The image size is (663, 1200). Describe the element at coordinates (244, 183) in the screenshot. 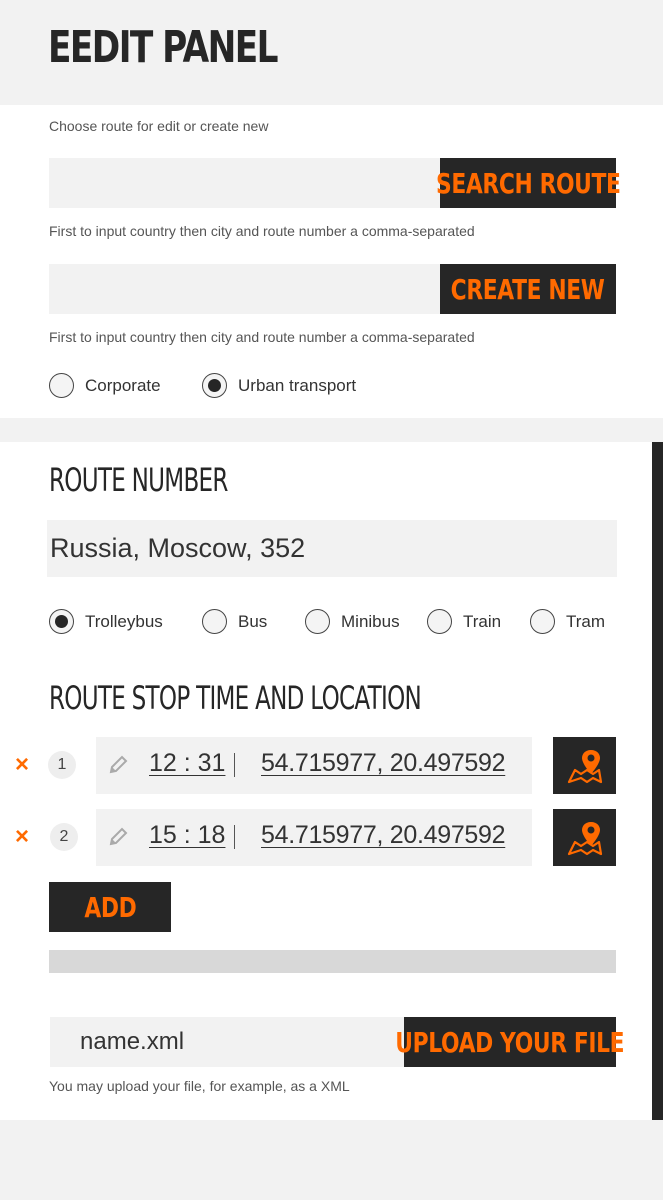

I see `search-route-input` at that location.